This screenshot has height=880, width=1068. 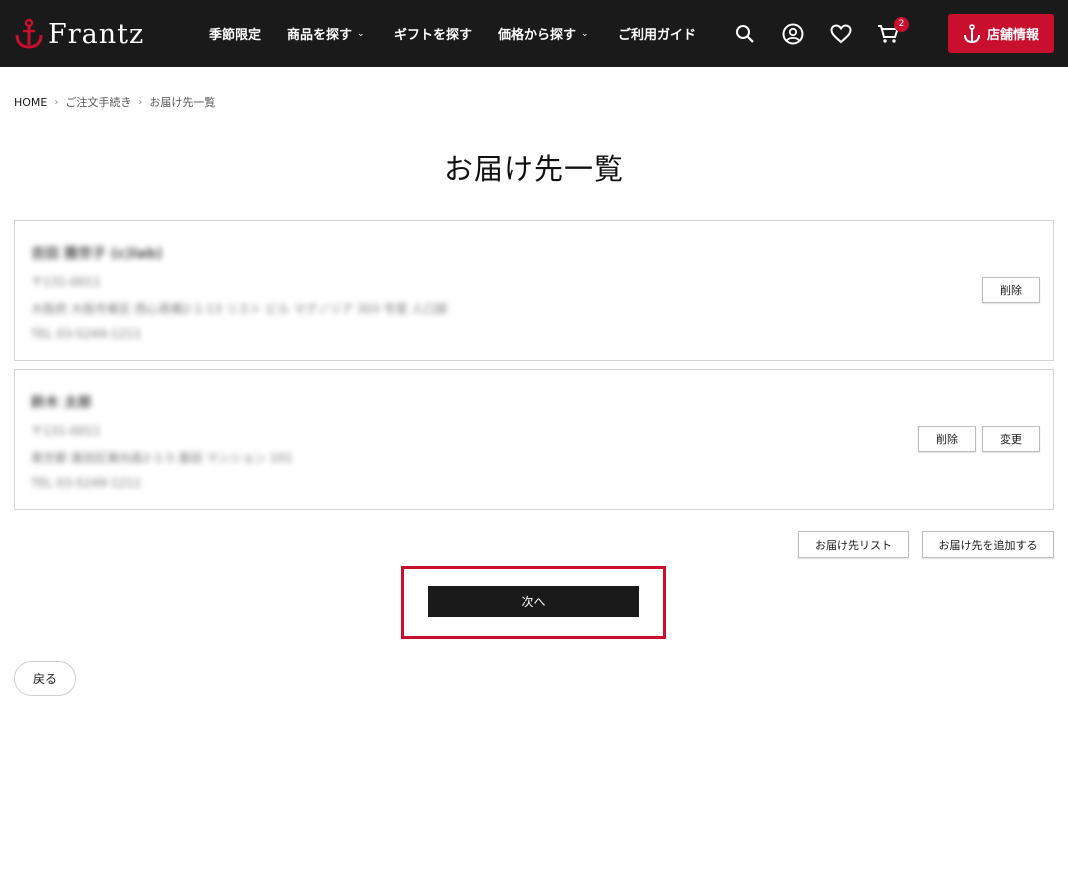 I want to click on breadcrumb: HOME › ご注文手続き › お届け先一覧, so click(x=114, y=102).